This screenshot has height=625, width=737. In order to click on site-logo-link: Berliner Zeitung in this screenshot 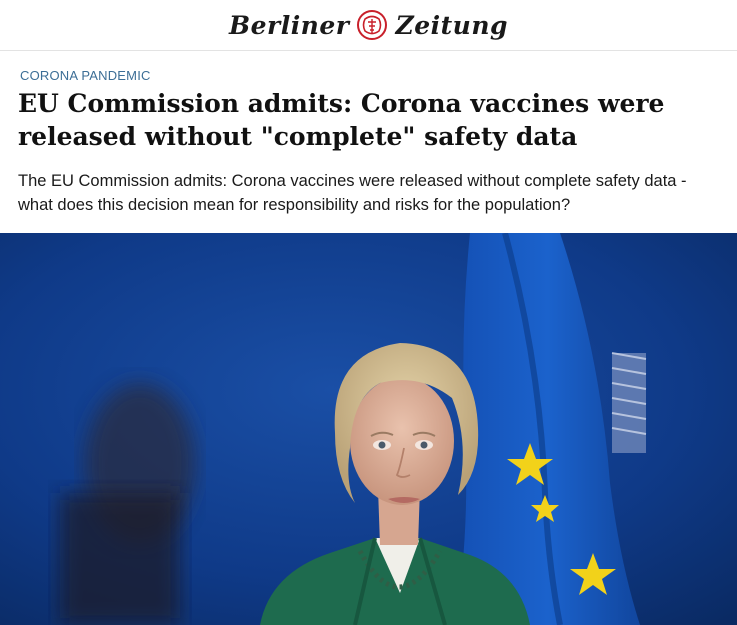, I will do `click(368, 25)`.